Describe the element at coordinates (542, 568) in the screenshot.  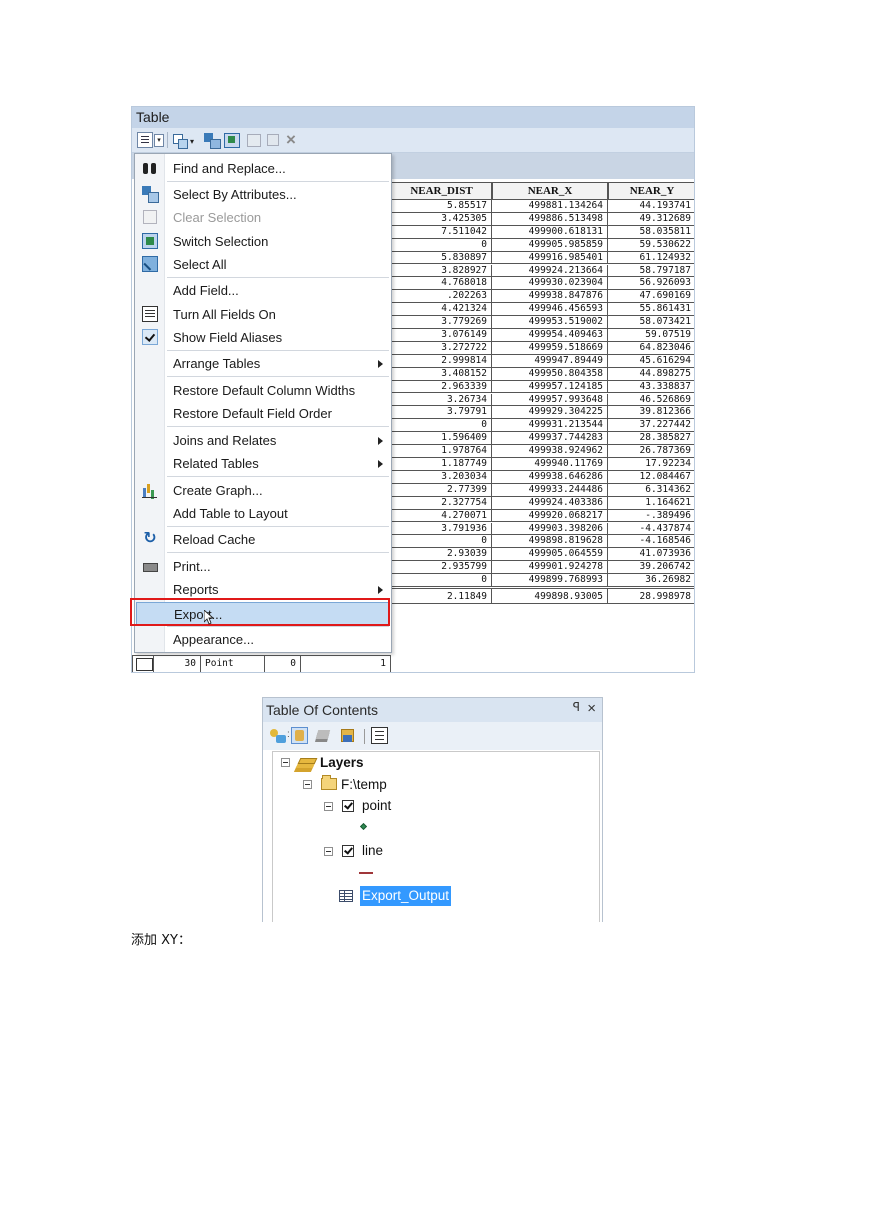
I see `table-row: 2.935799 499901.924278 39.206742` at that location.